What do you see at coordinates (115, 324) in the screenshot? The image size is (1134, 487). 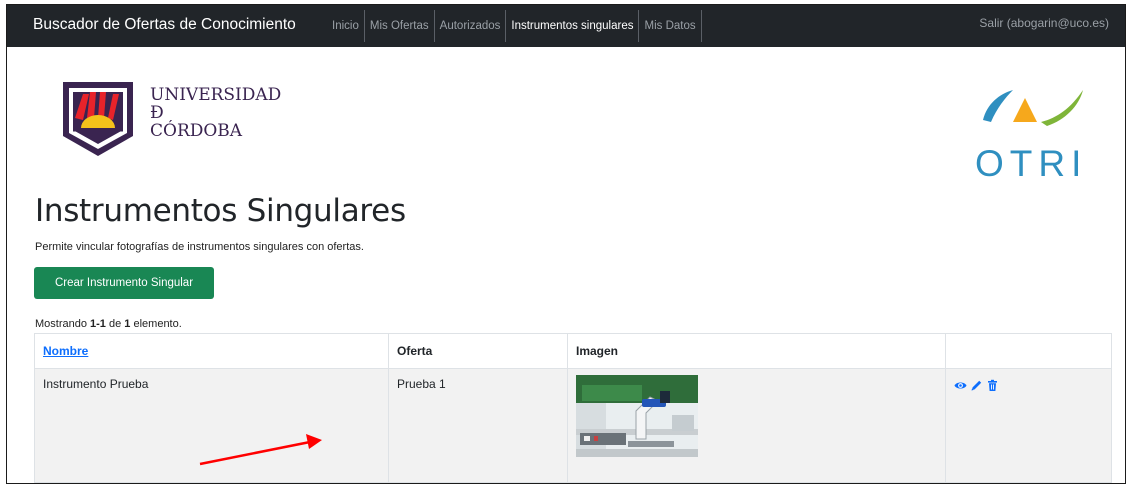 I see `summary-mid: de` at bounding box center [115, 324].